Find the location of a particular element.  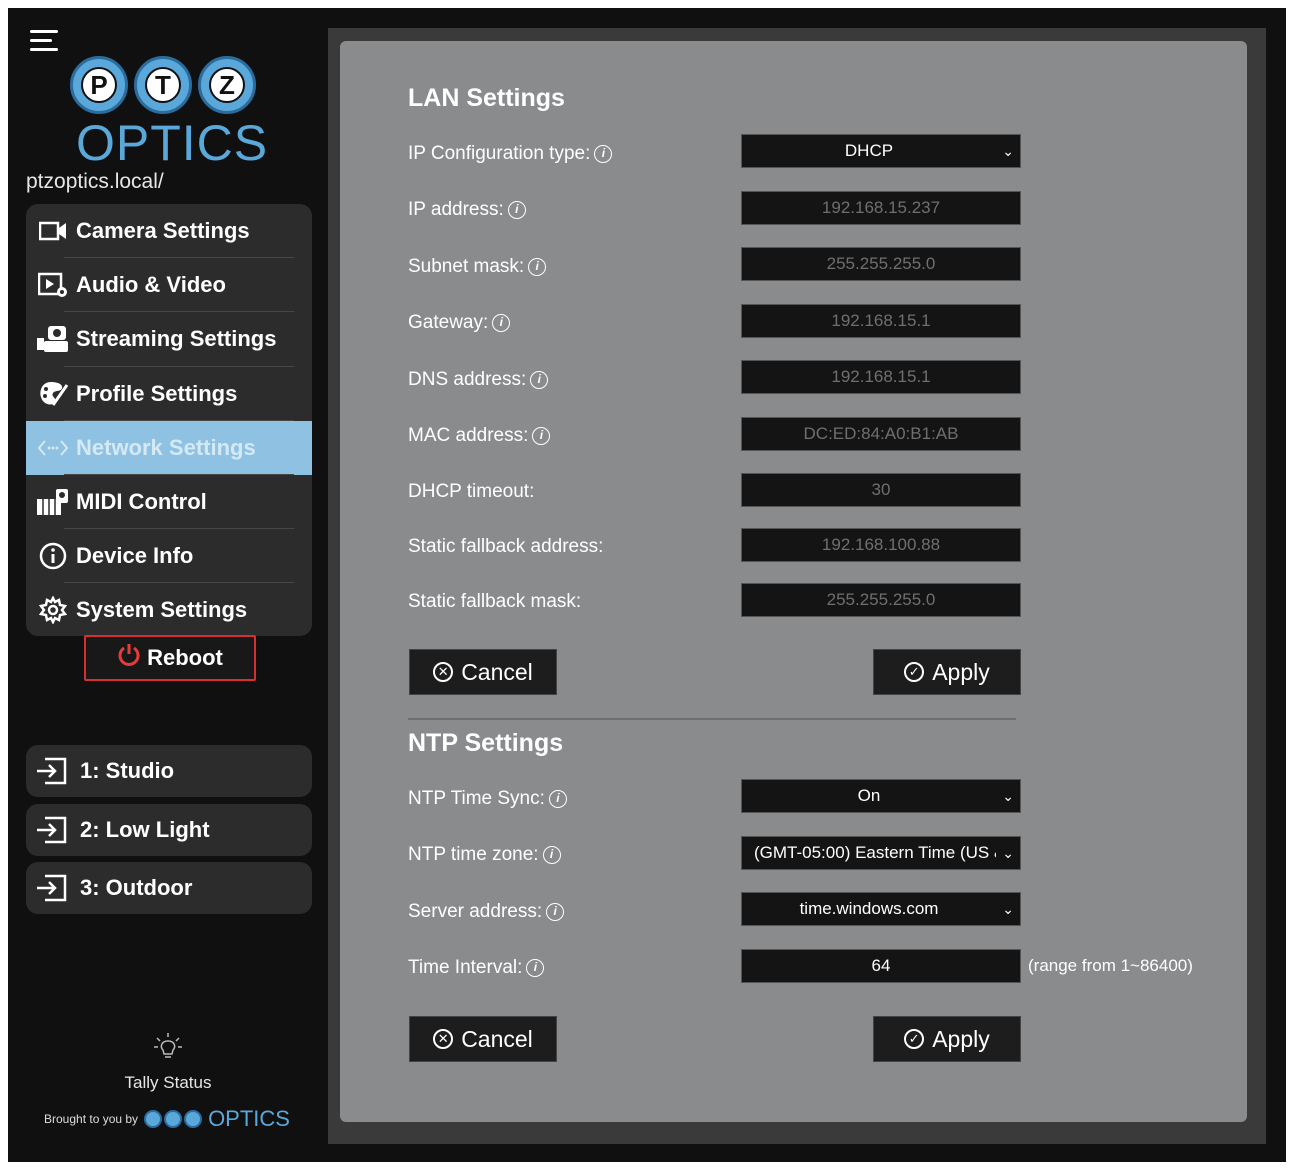

time-interval-range-hint: (range from 1~86400) is located at coordinates (1110, 965).